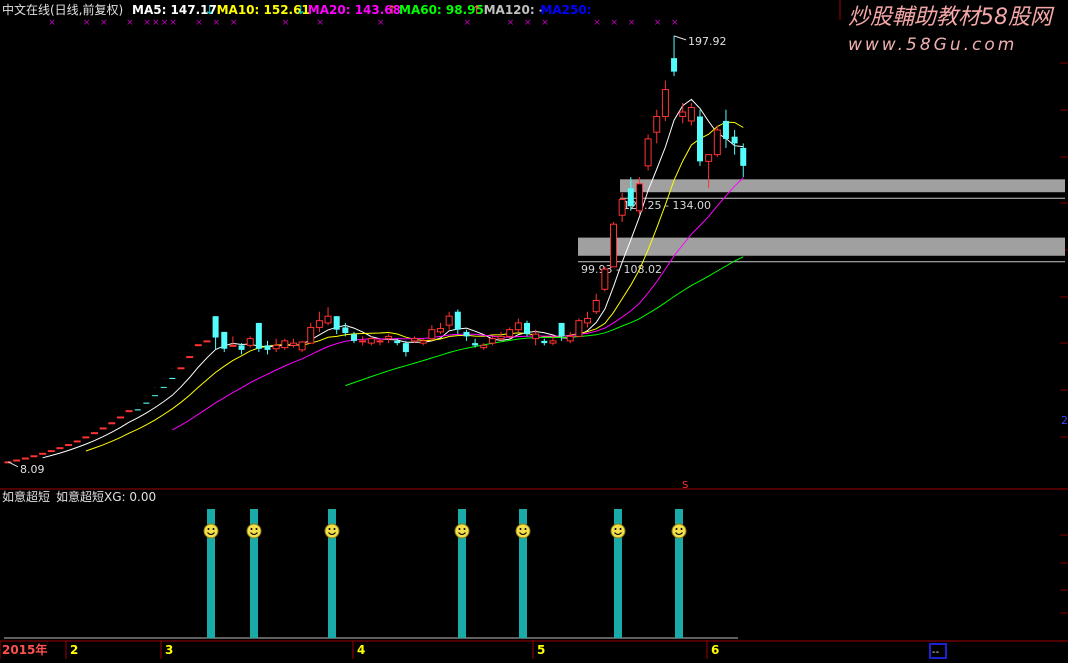 The height and width of the screenshot is (663, 1068). What do you see at coordinates (821, 227) in the screenshot?
I see `support-zones: 128.25 - 134.0099.93 - 108.02` at bounding box center [821, 227].